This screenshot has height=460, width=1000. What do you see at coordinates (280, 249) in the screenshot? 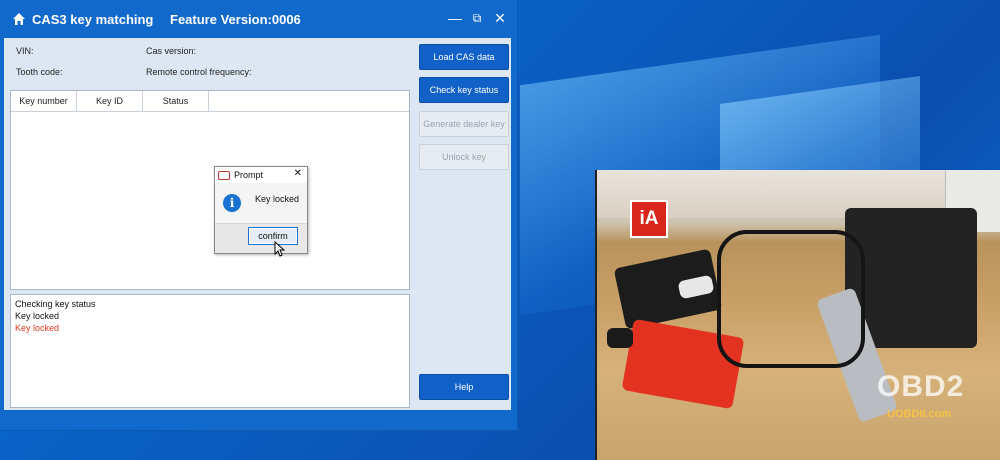
I see `mouse-cursor-icon` at bounding box center [280, 249].